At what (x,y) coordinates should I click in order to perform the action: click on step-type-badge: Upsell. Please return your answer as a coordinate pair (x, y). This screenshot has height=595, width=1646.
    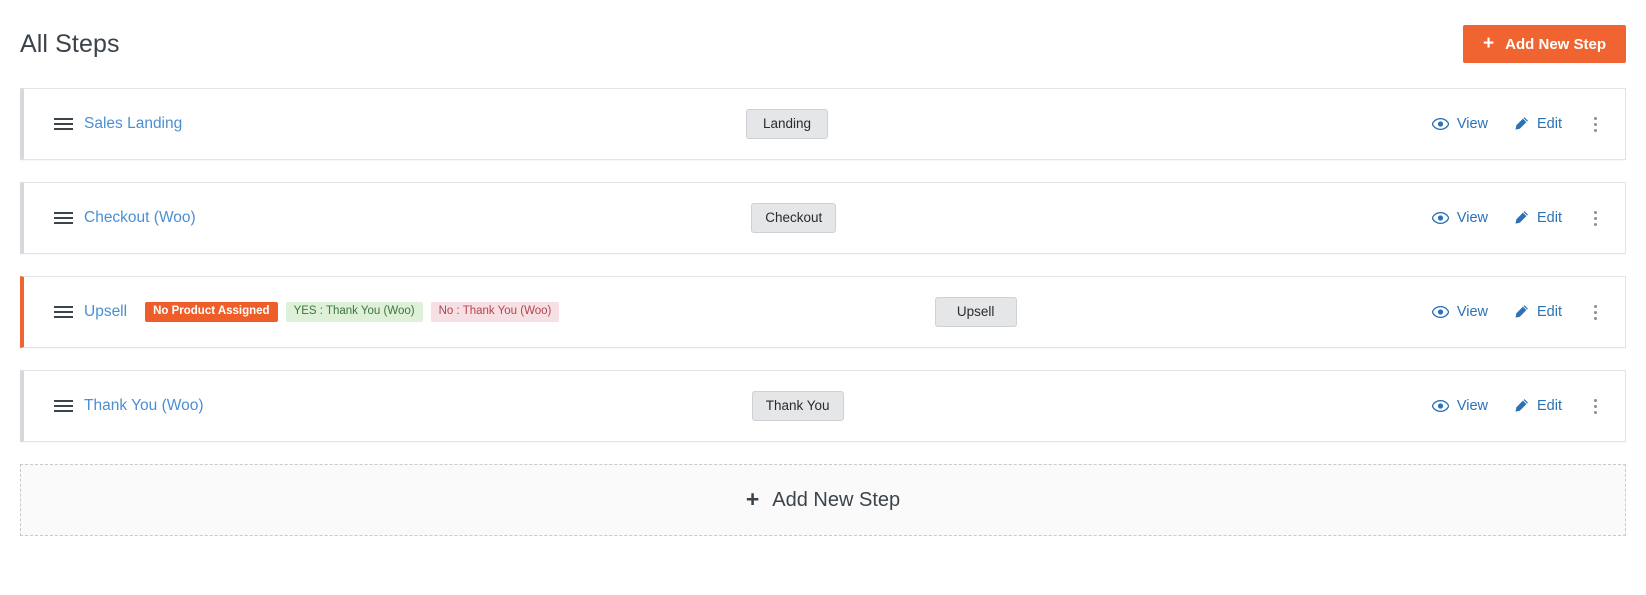
    Looking at the image, I should click on (975, 312).